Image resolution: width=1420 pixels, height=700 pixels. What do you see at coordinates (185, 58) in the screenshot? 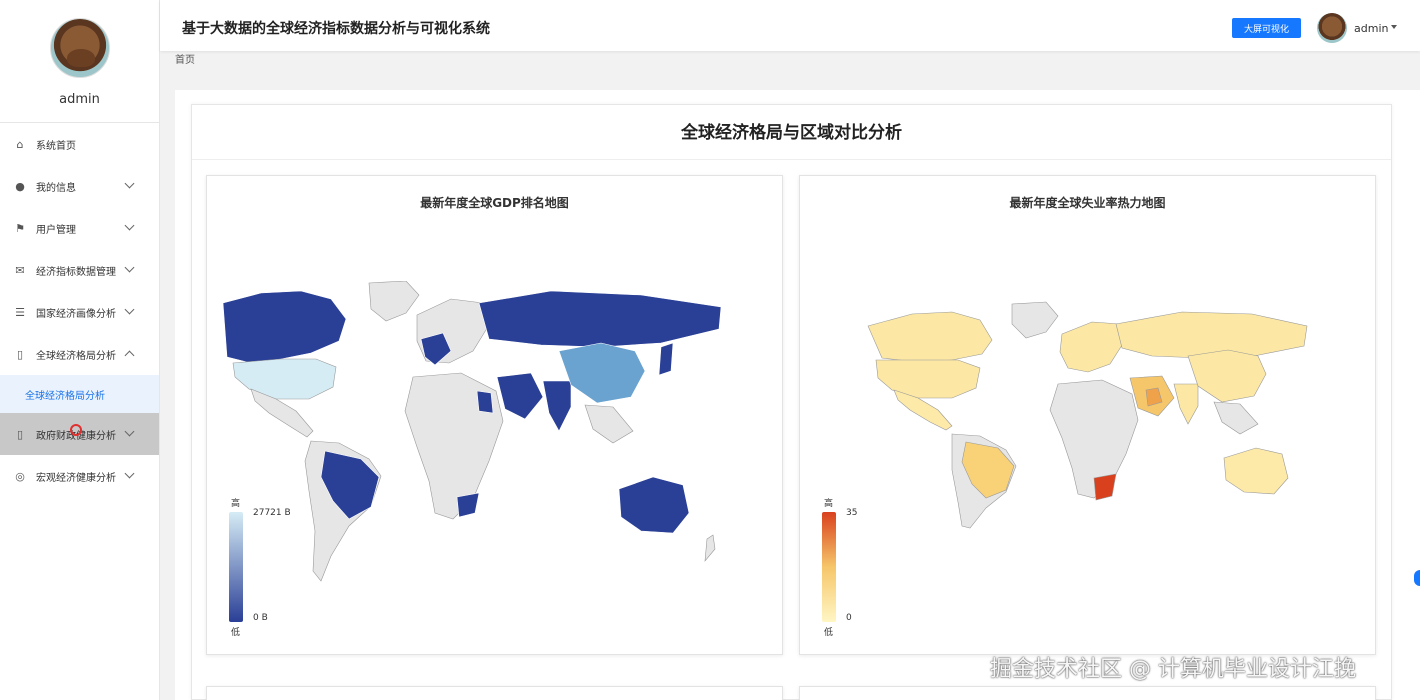
I see `breadcrumb: 首页` at bounding box center [185, 58].